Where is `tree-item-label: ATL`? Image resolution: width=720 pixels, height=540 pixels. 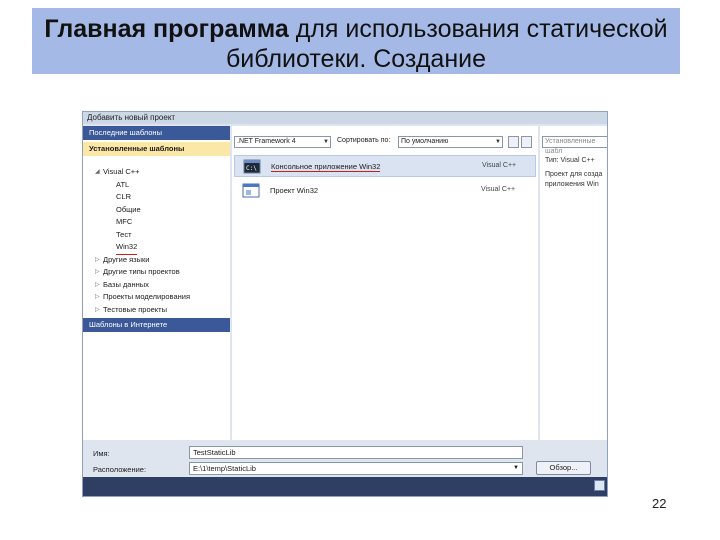 tree-item-label: ATL is located at coordinates (123, 184).